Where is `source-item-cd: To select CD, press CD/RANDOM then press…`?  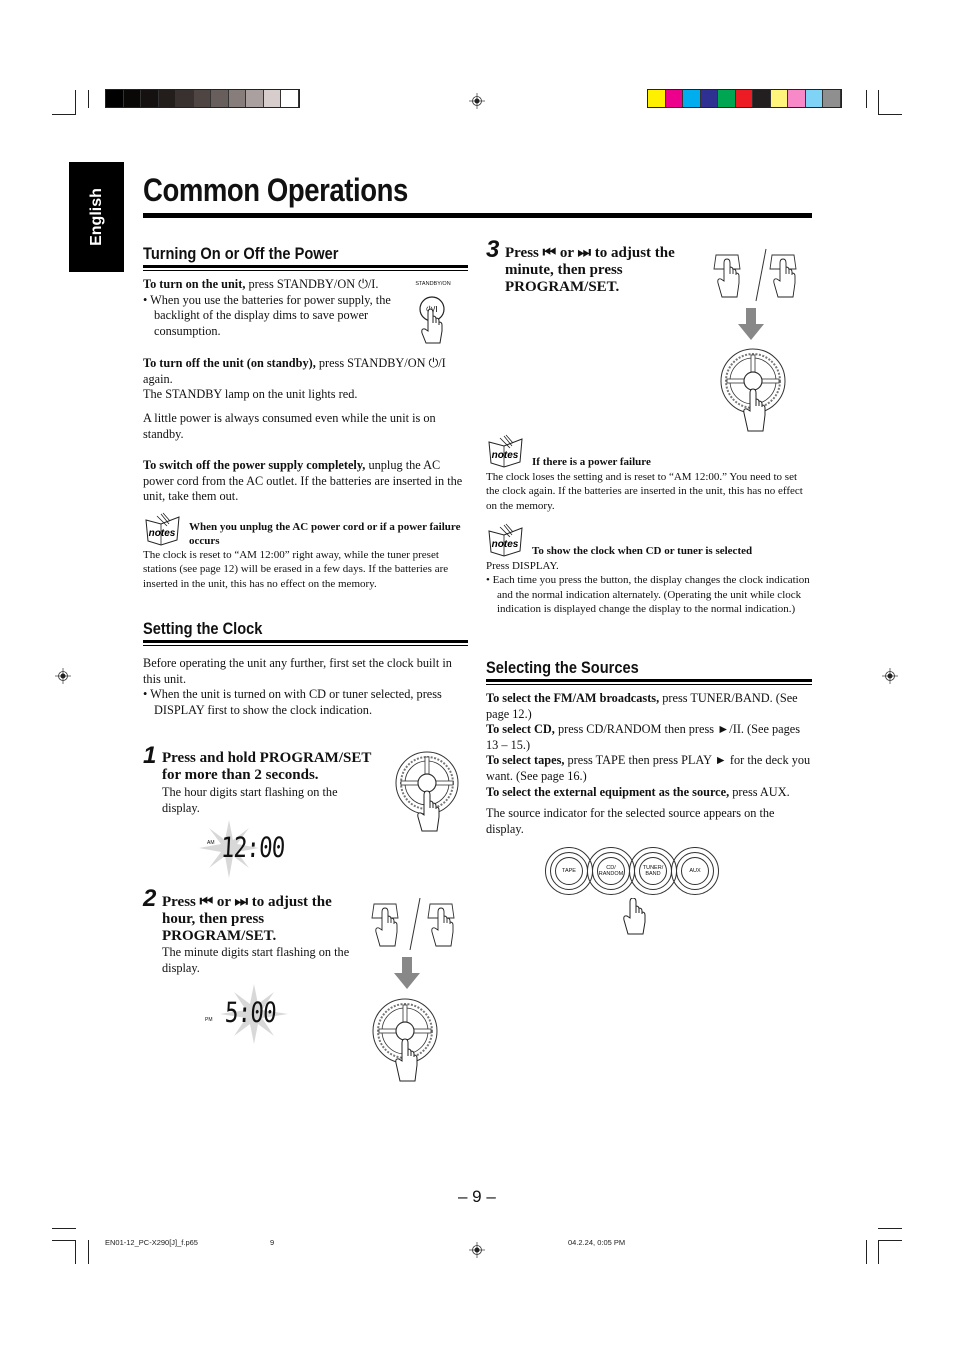 source-item-cd: To select CD, press CD/RANDOM then press… is located at coordinates (649, 737).